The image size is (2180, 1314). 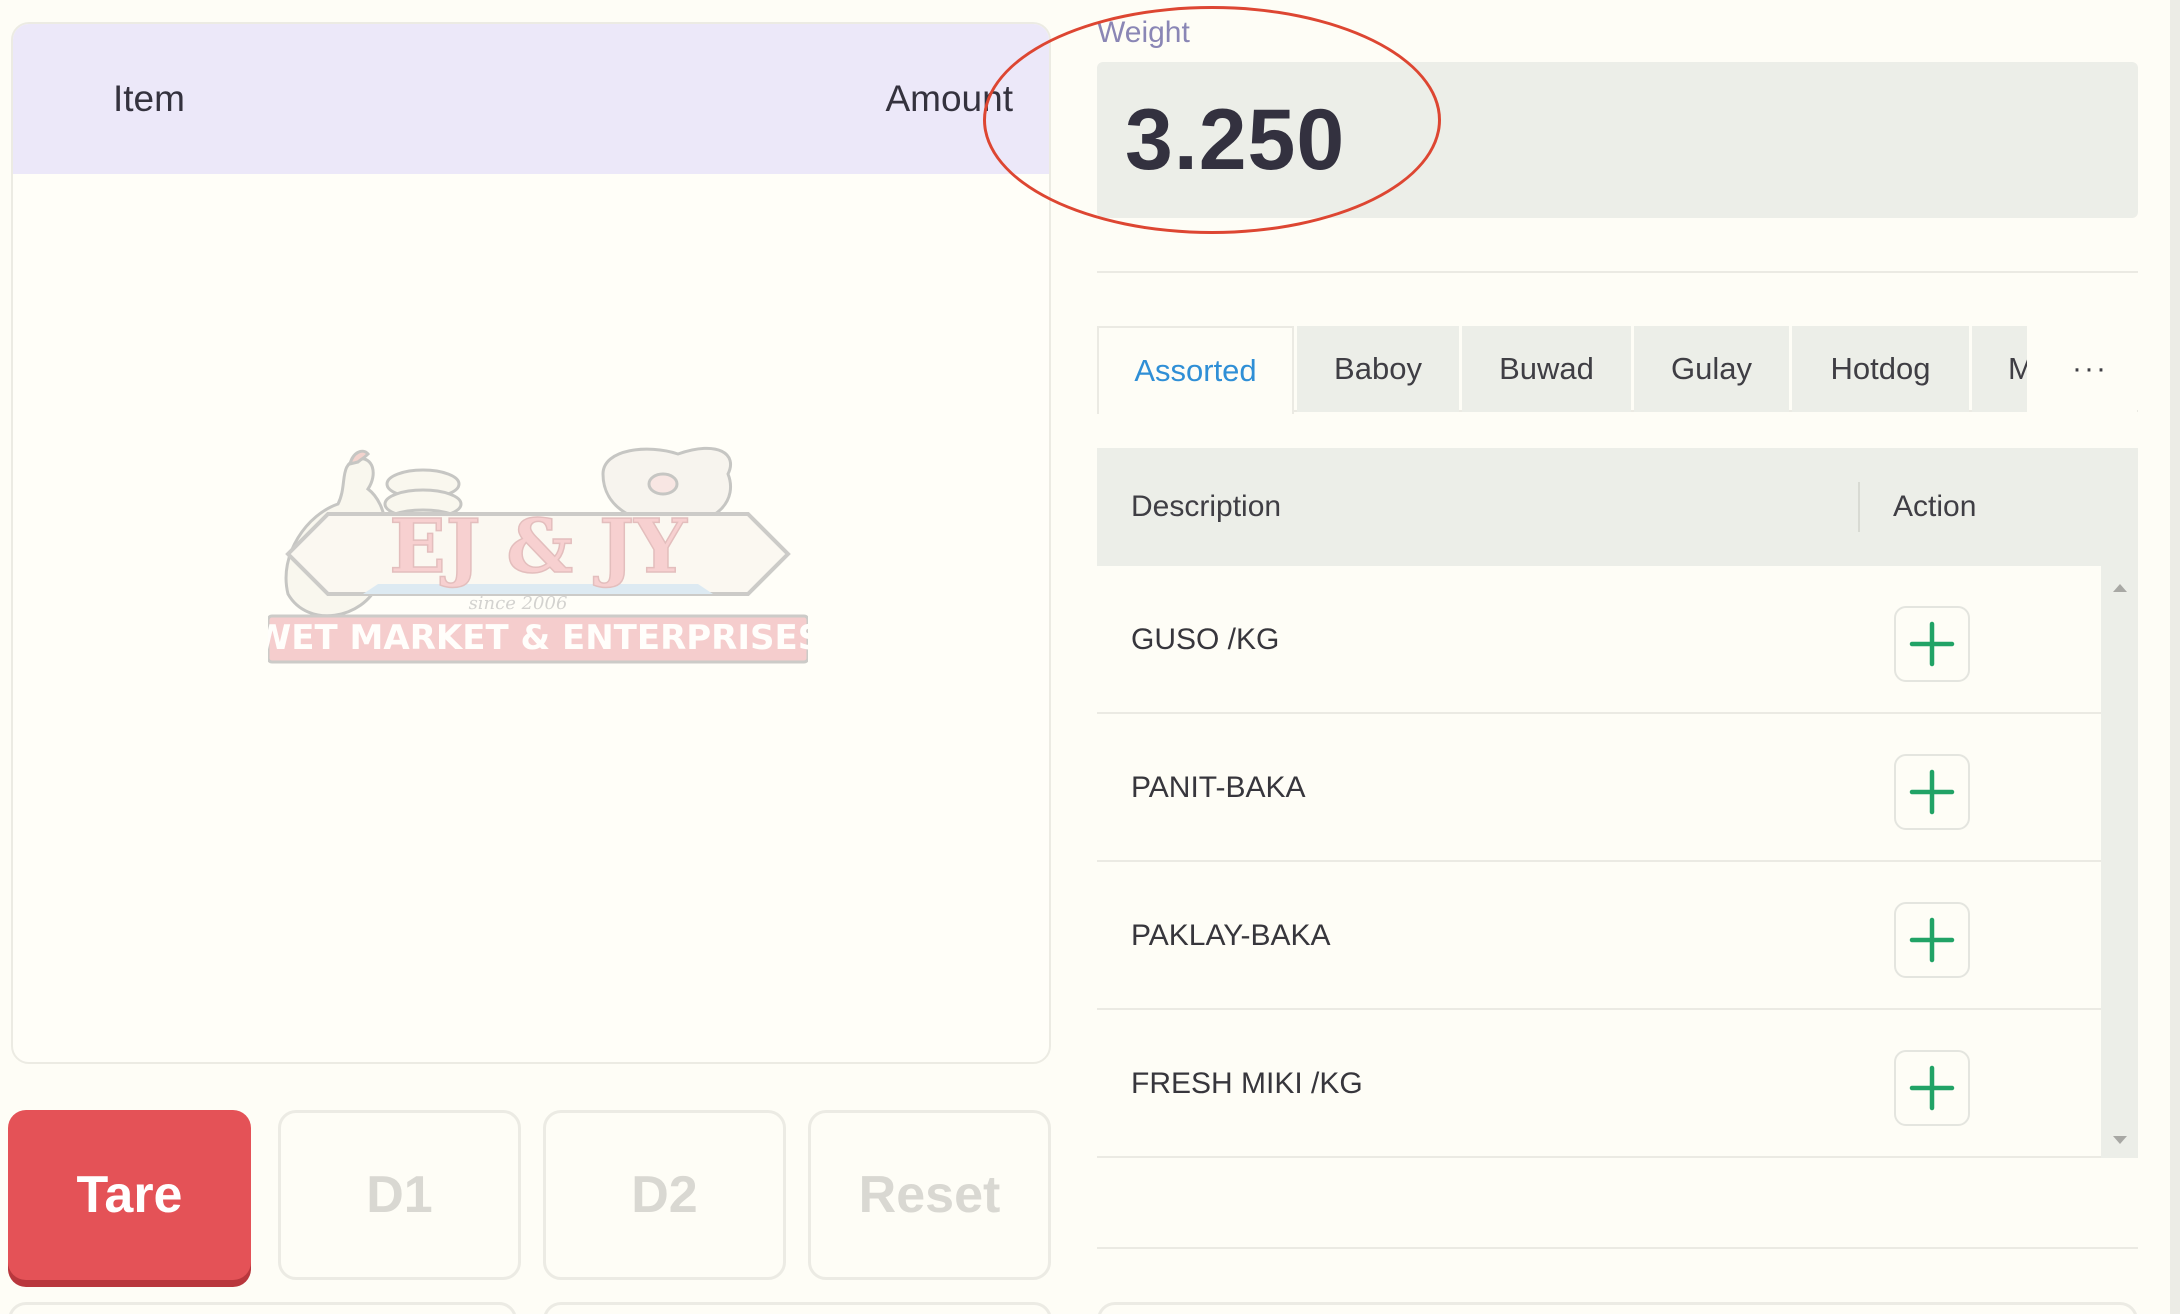 I want to click on order-header: Item Amount, so click(x=531, y=99).